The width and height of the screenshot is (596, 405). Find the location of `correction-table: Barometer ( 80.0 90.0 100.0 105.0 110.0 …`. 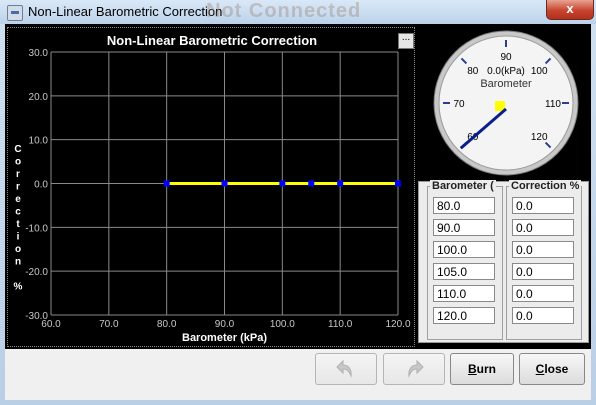

correction-table: Barometer ( 80.0 90.0 100.0 105.0 110.0 … is located at coordinates (503, 261).